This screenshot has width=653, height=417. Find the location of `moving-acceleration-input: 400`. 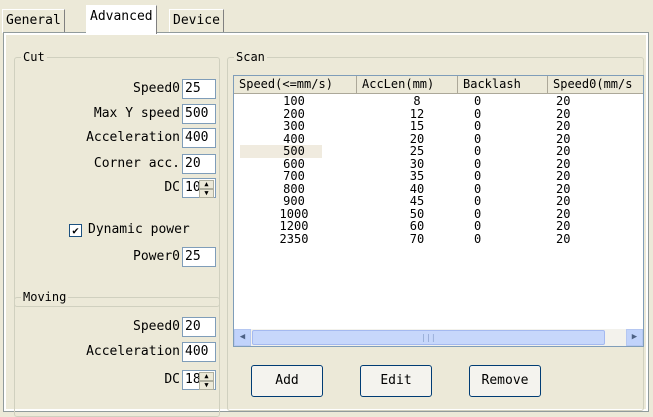

moving-acceleration-input: 400 is located at coordinates (199, 352).